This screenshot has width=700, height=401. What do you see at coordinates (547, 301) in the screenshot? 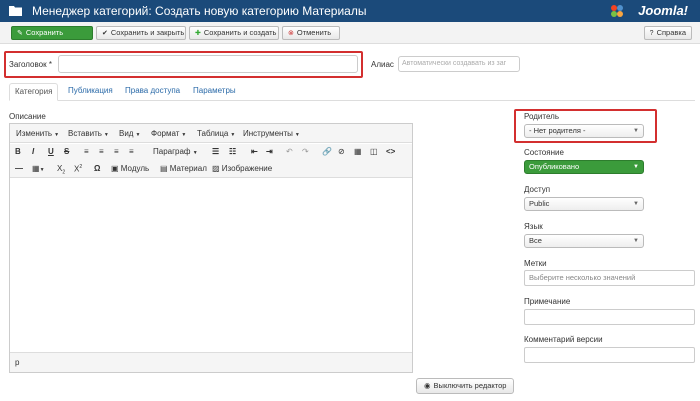
I see `note-label: Примечание` at bounding box center [547, 301].